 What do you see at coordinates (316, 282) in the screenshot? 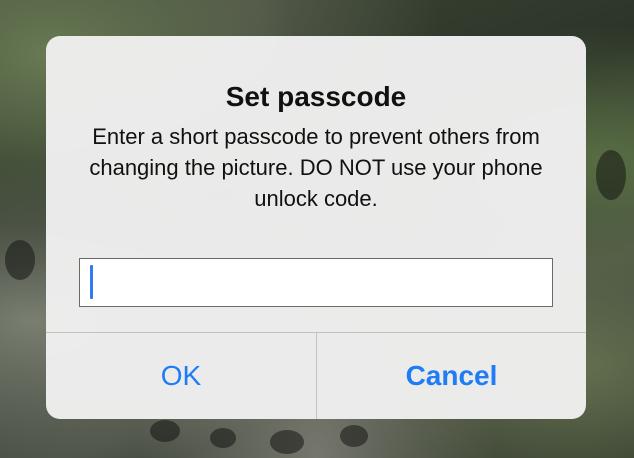
I see `passcode-input` at bounding box center [316, 282].